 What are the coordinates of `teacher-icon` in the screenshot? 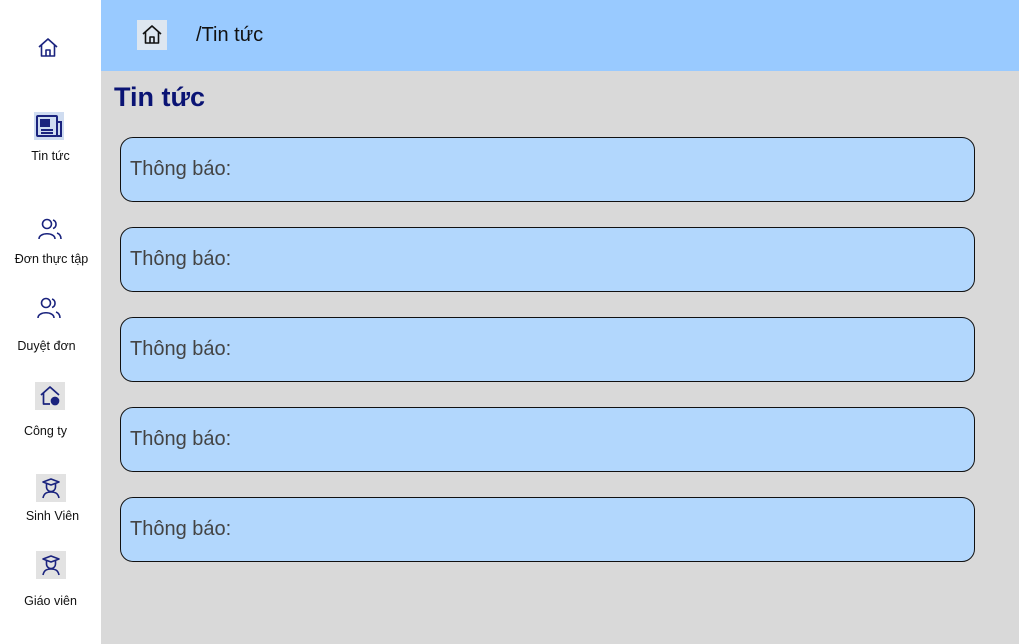 It's located at (51, 565).